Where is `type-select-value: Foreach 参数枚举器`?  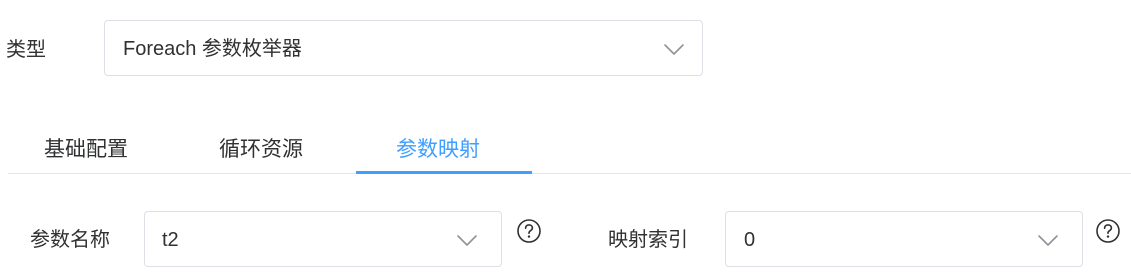
type-select-value: Foreach 参数枚举器 is located at coordinates (212, 49).